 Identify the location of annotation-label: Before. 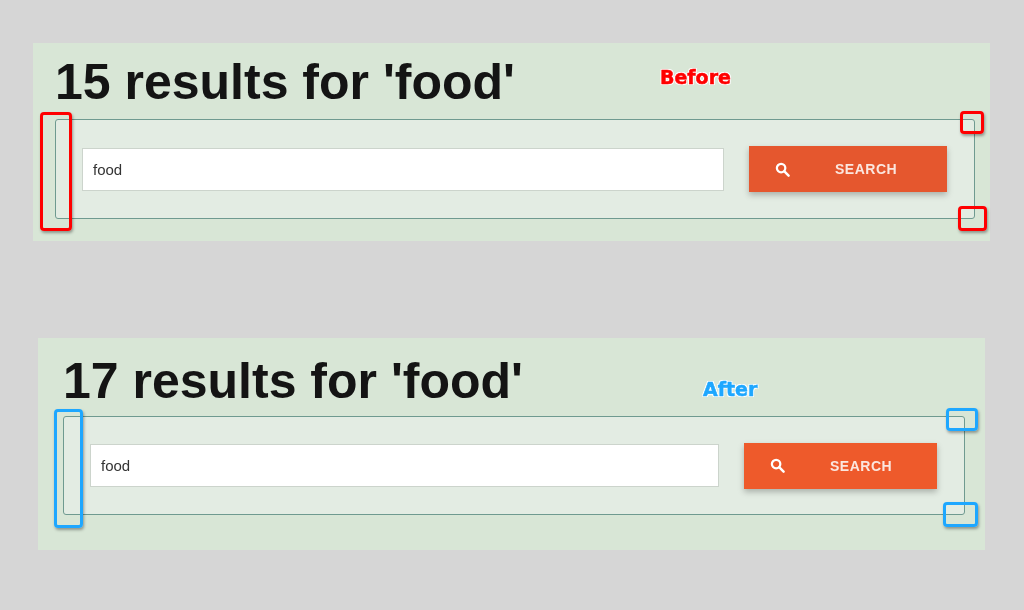
(695, 77).